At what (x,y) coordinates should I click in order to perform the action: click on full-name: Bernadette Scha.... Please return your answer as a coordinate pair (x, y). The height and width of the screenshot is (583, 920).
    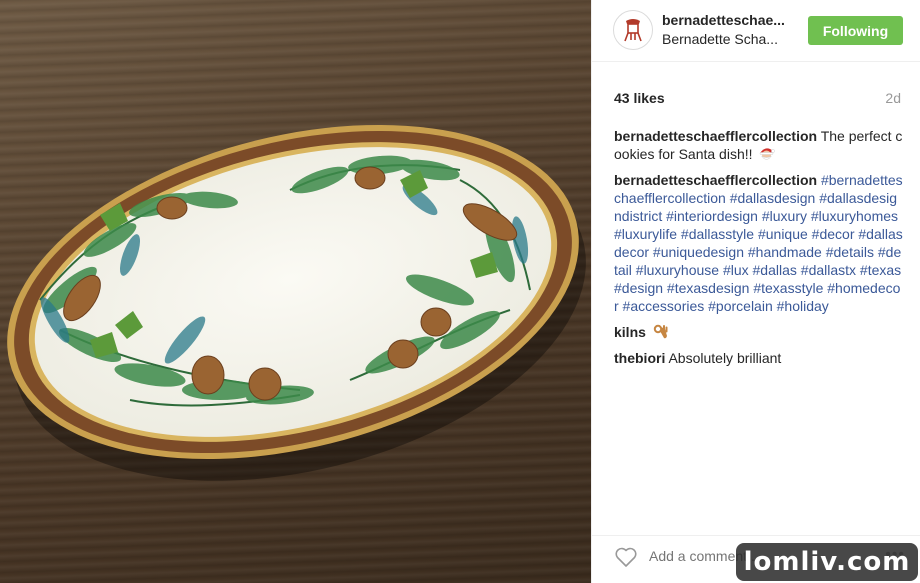
    Looking at the image, I should click on (720, 39).